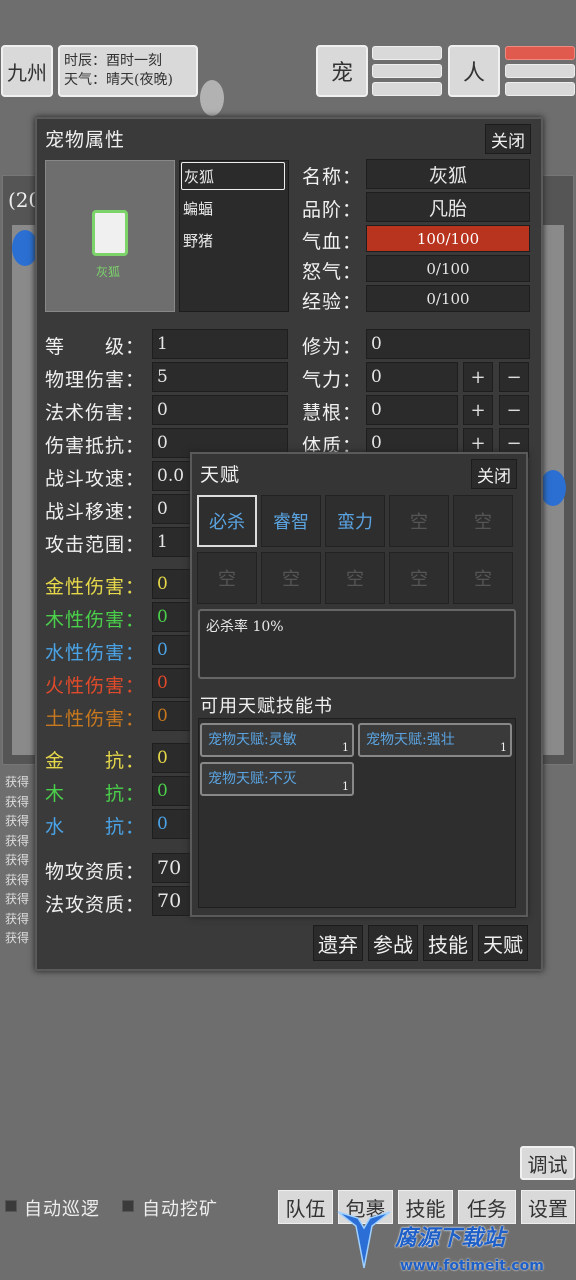 The height and width of the screenshot is (1280, 576). I want to click on pet-talent-button: 天赋, so click(503, 943).